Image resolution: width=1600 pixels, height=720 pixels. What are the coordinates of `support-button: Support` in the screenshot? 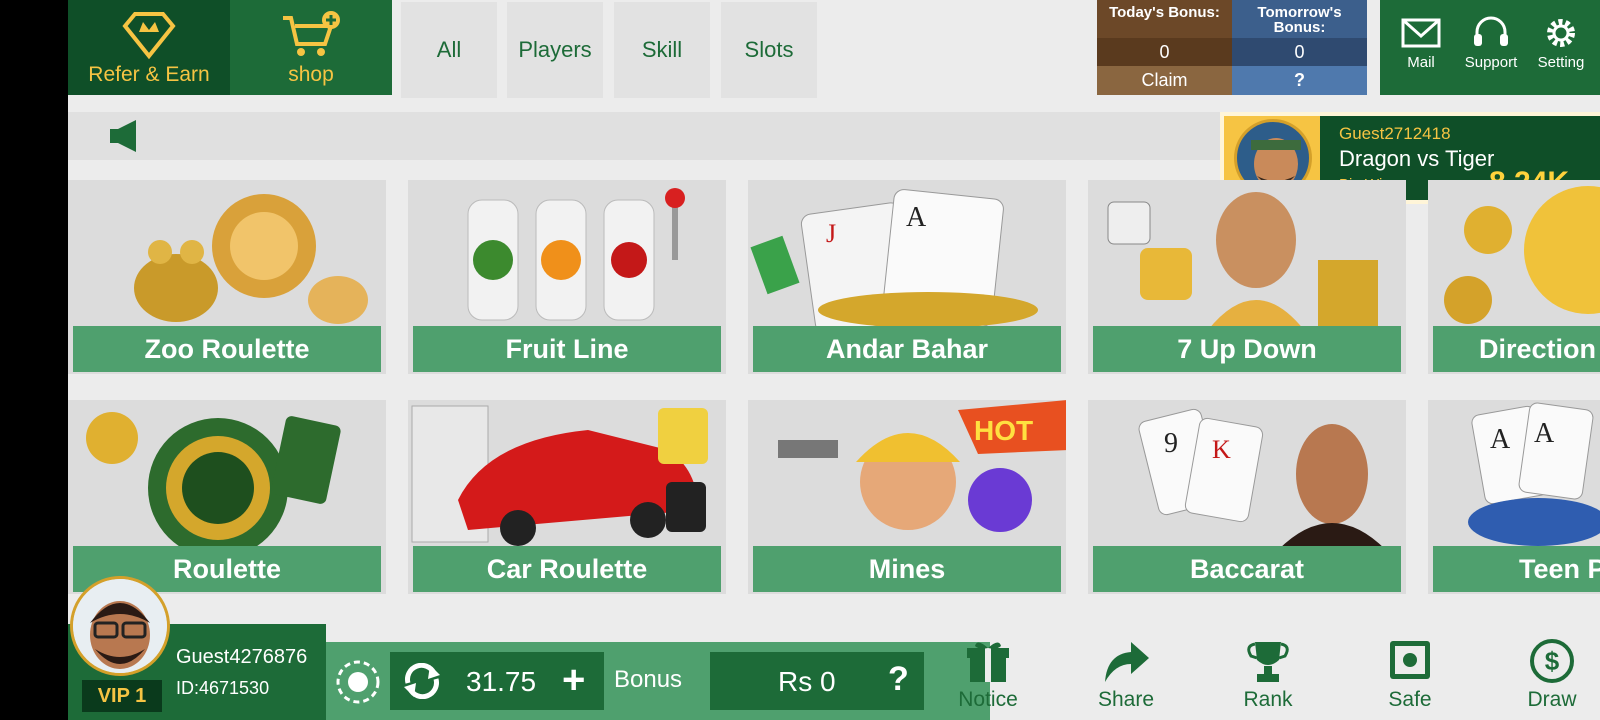 It's located at (1491, 43).